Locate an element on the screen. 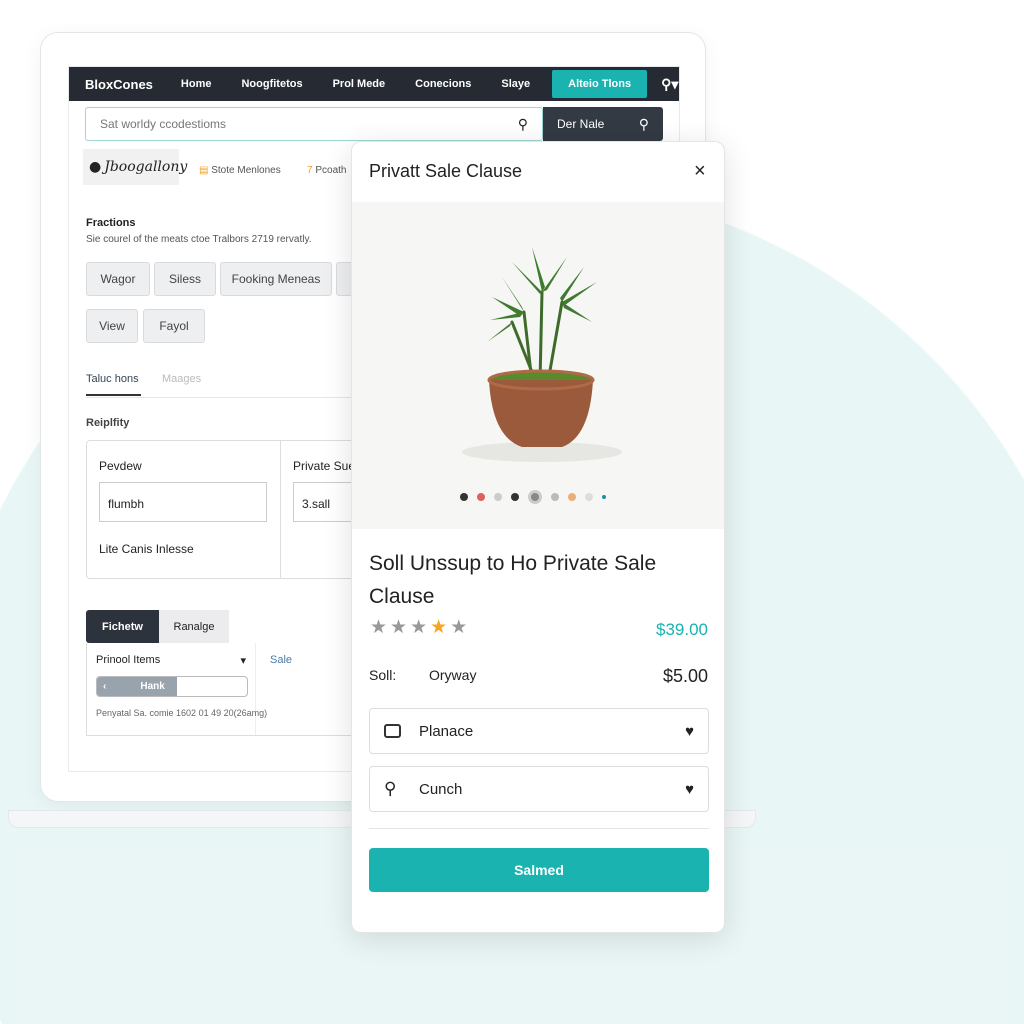 This screenshot has width=1024, height=1024. link: 7 Pcoath is located at coordinates (326, 170).